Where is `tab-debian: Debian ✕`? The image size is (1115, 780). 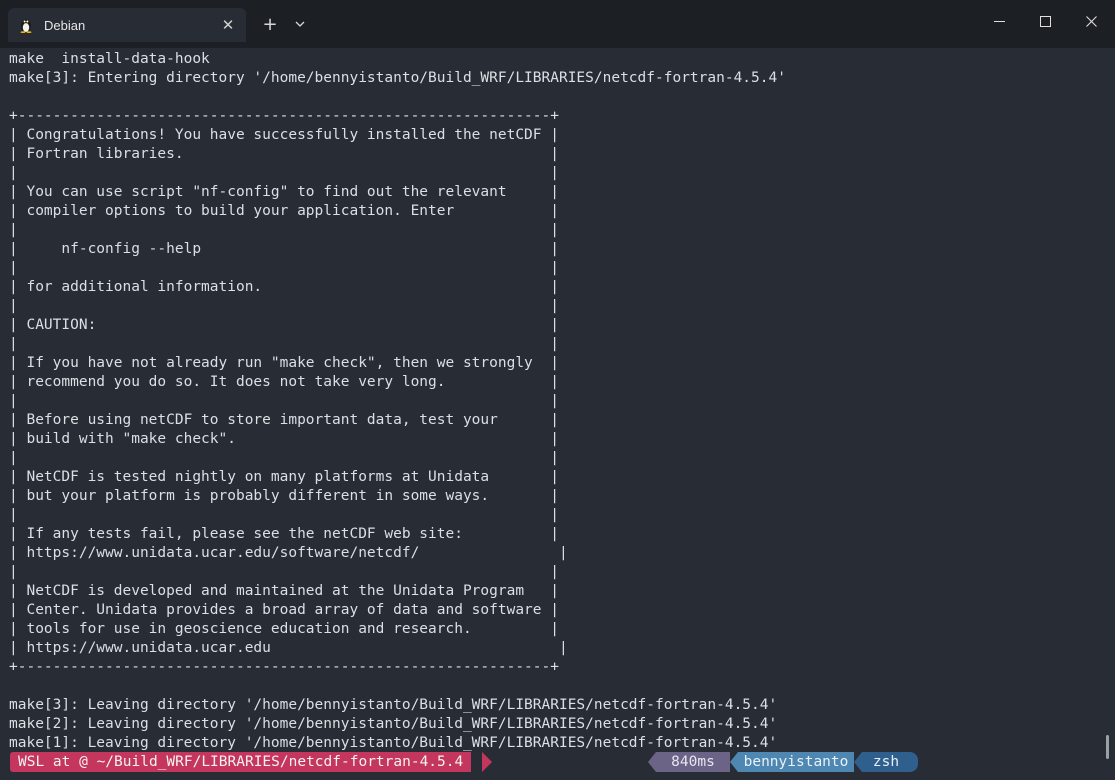 tab-debian: Debian ✕ is located at coordinates (127, 25).